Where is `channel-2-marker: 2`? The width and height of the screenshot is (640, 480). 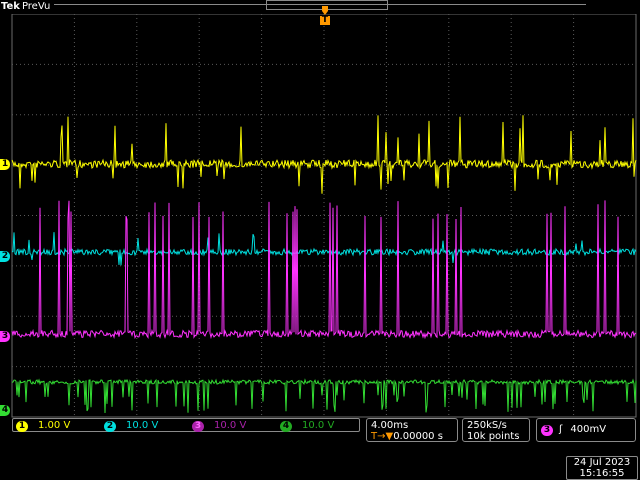
channel-2-marker: 2 is located at coordinates (5, 256).